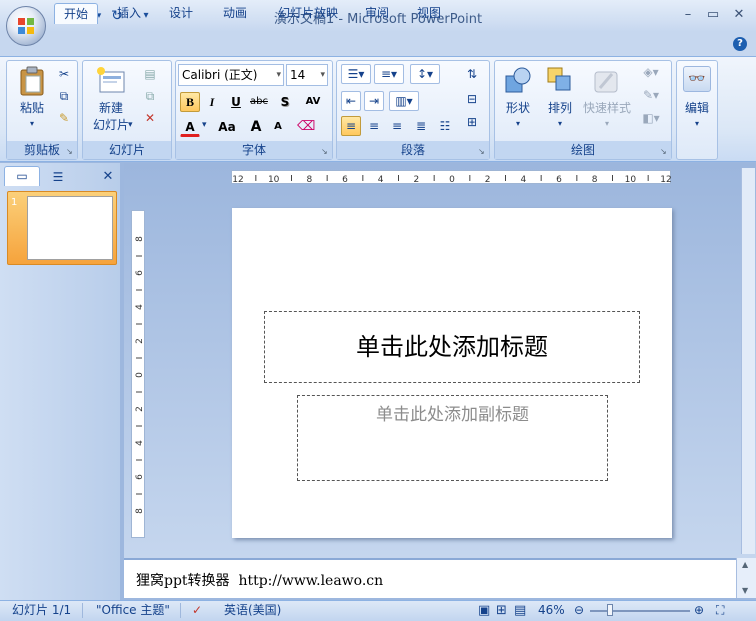  I want to click on help-icon: ?, so click(740, 44).